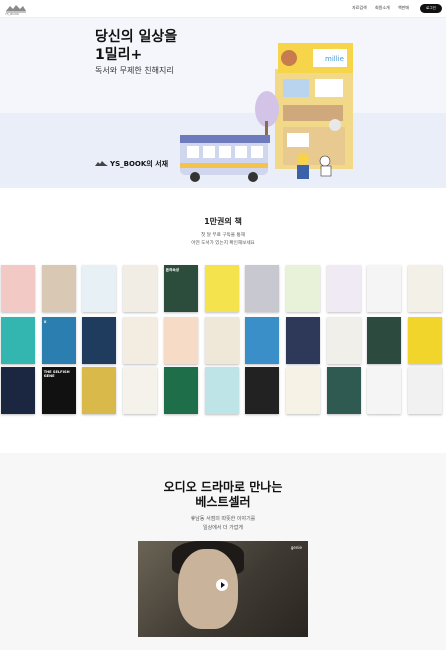 The image size is (446, 650). Describe the element at coordinates (223, 9) in the screenshot. I see `top-nav: YS_BOOK 자료검색 회원소개 책판매 로그인` at that location.